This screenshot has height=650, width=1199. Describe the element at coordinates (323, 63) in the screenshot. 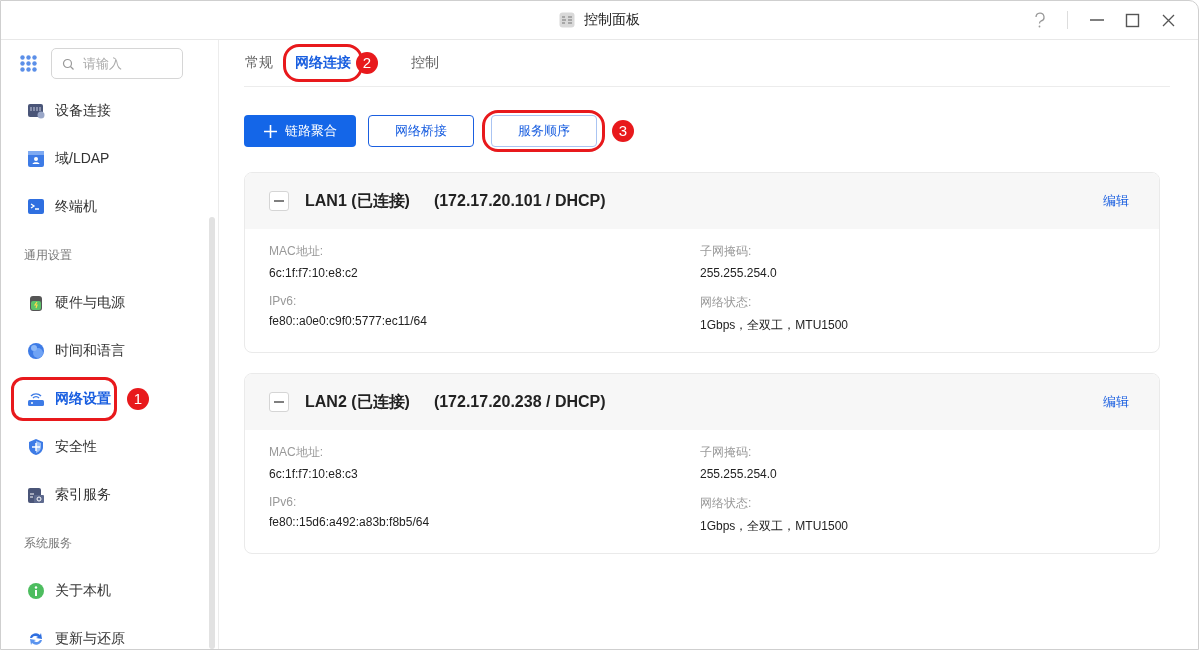

I see `tab: 网络连接` at that location.